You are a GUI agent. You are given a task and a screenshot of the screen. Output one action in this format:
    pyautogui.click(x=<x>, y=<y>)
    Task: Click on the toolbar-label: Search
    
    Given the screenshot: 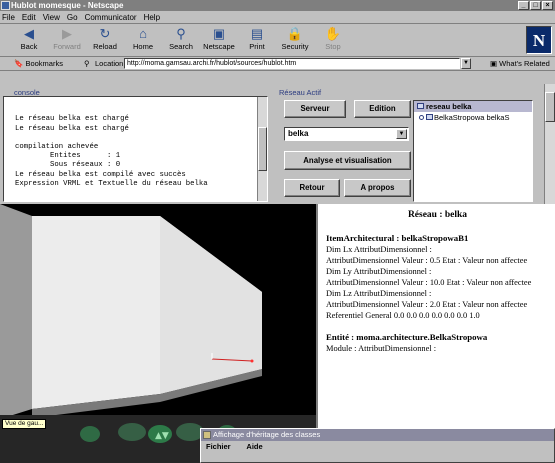 What is the action you would take?
    pyautogui.click(x=181, y=46)
    